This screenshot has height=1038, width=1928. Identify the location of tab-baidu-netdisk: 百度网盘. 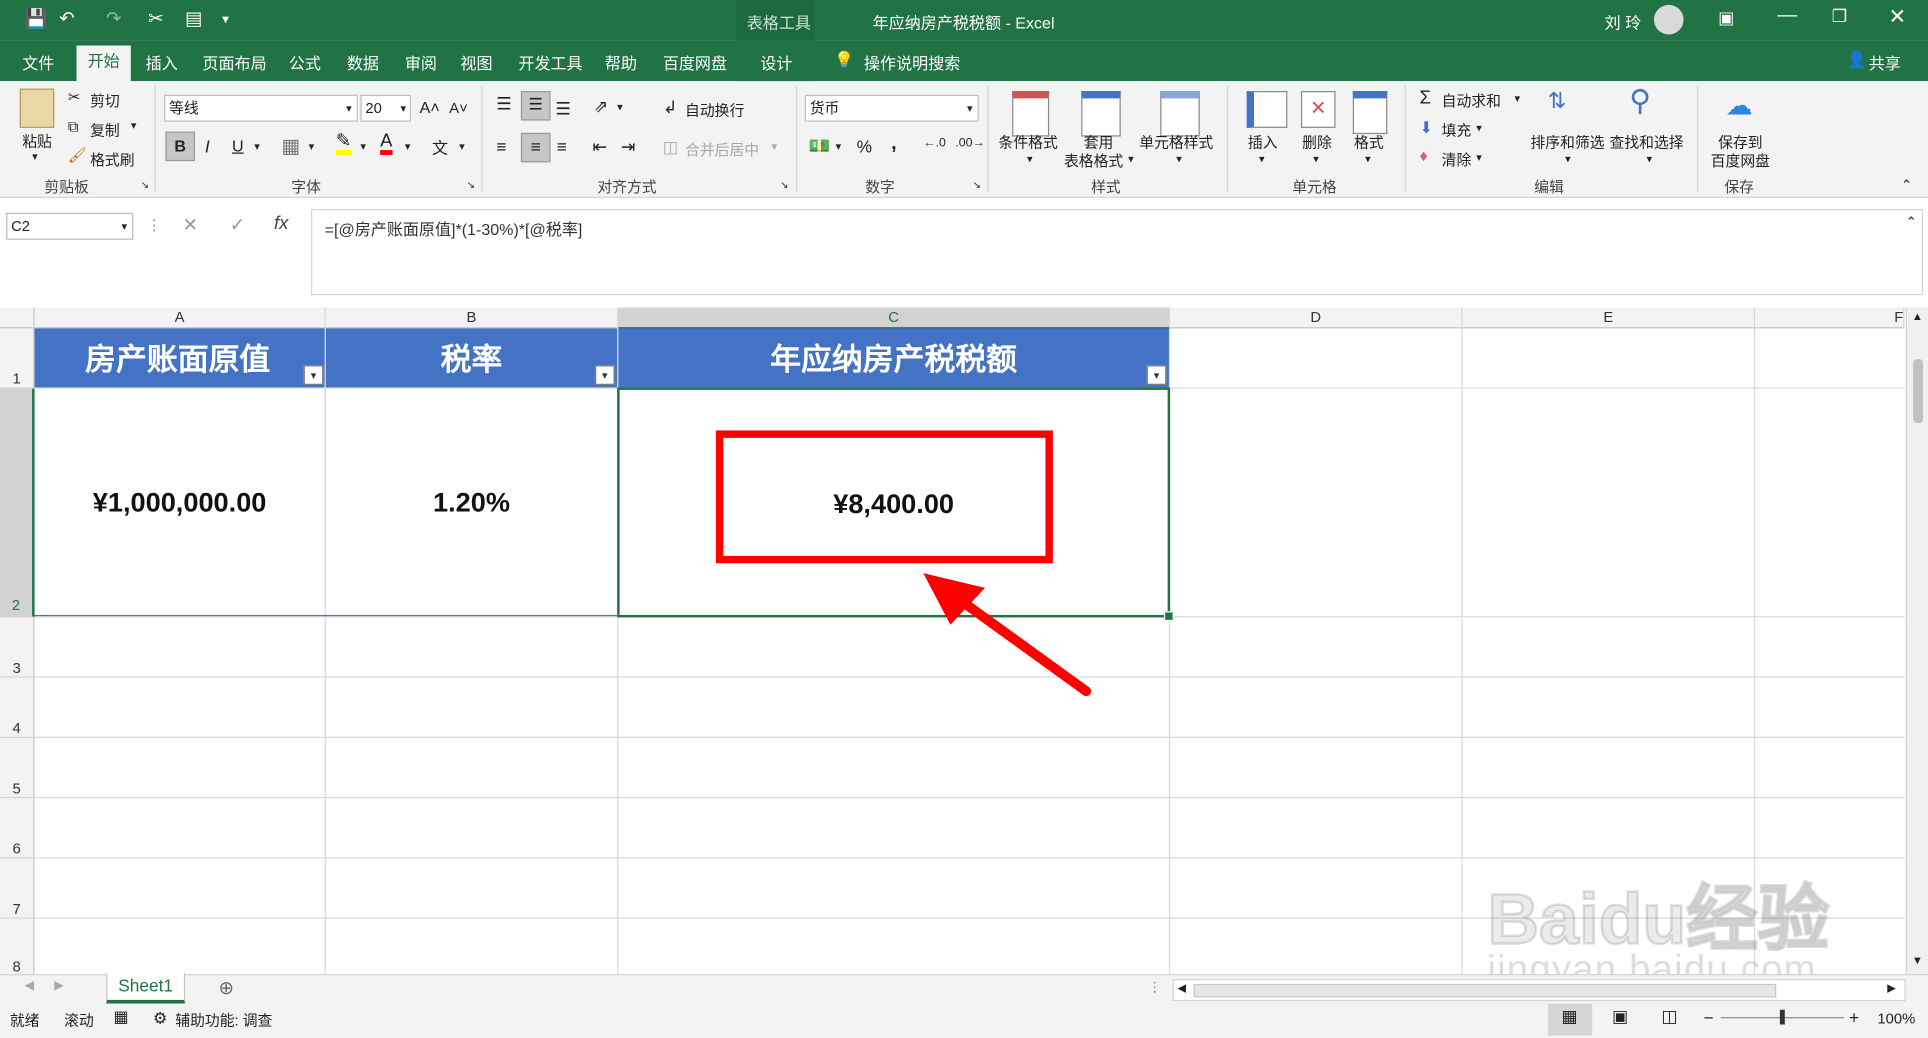
(695, 61).